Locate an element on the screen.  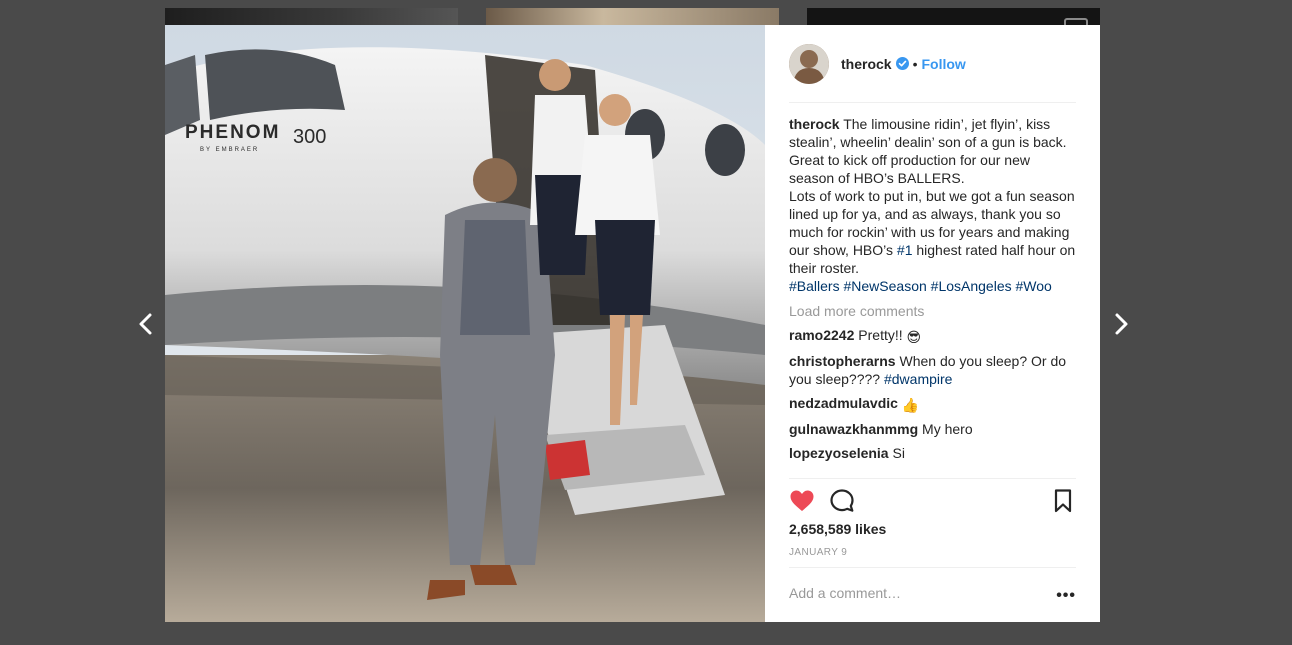
heart-icon is located at coordinates (802, 500).